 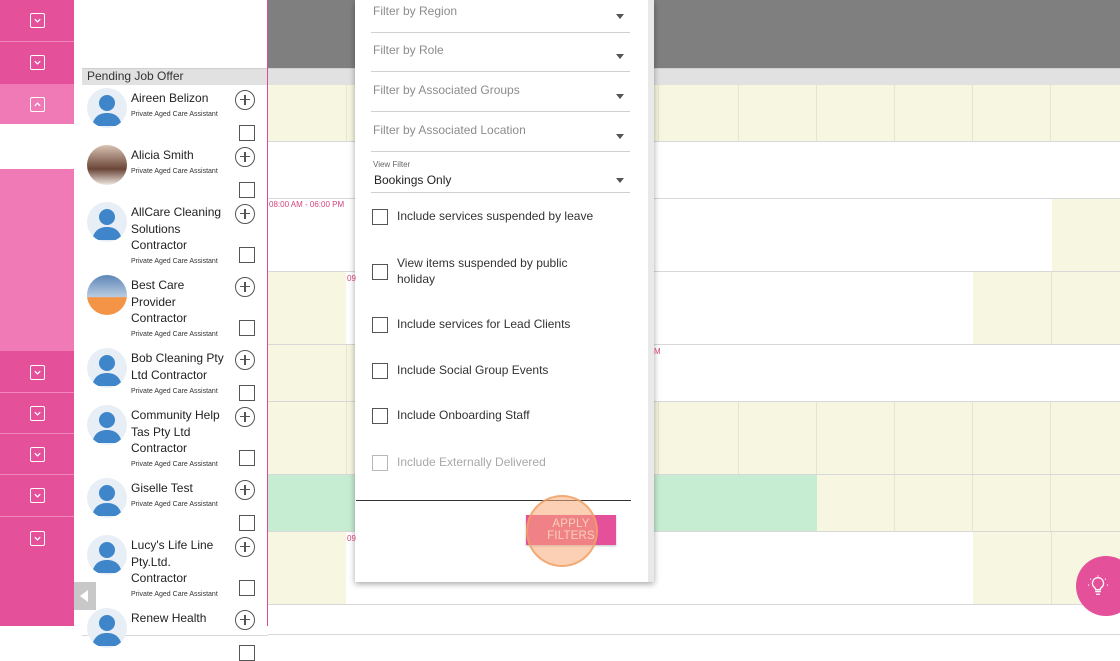 What do you see at coordinates (408, 50) in the screenshot?
I see `role-filter-placeholder: Filter by Role` at bounding box center [408, 50].